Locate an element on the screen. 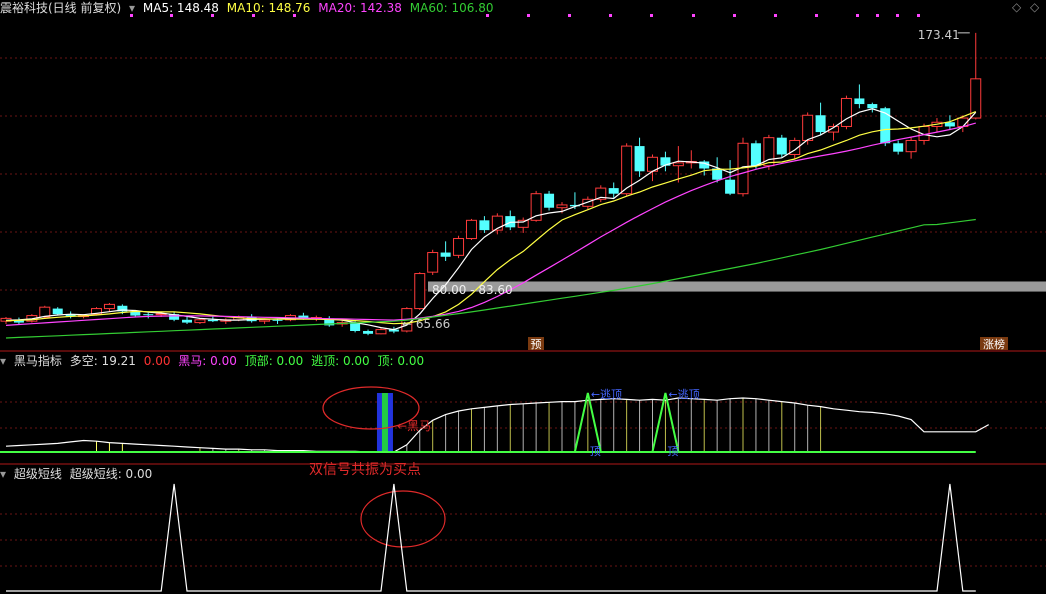 The height and width of the screenshot is (594, 1046). range-label: 80.00 - 83.60 is located at coordinates (472, 290).